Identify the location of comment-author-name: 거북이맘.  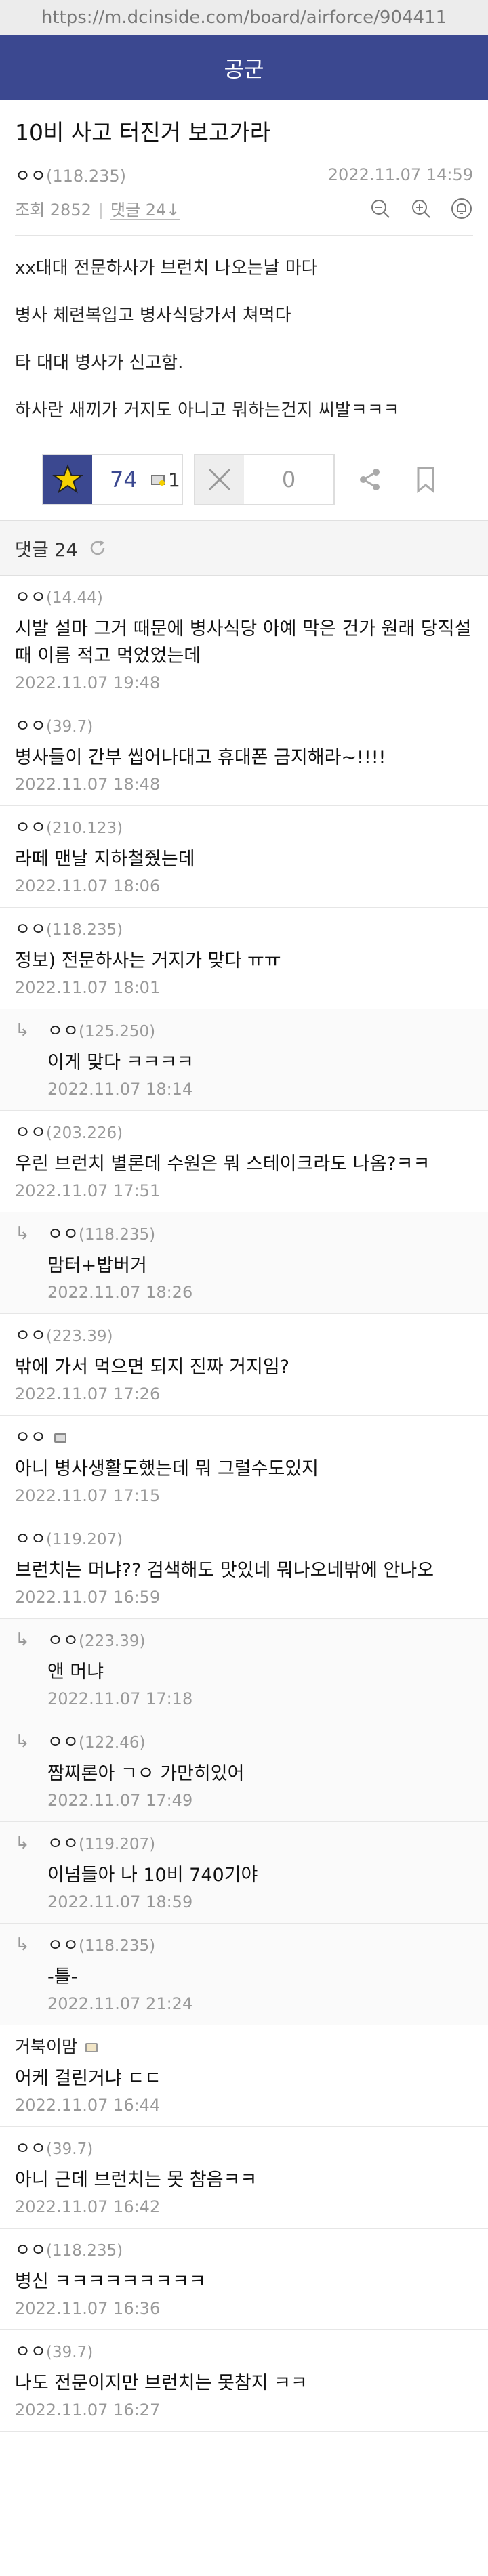
(47, 2046).